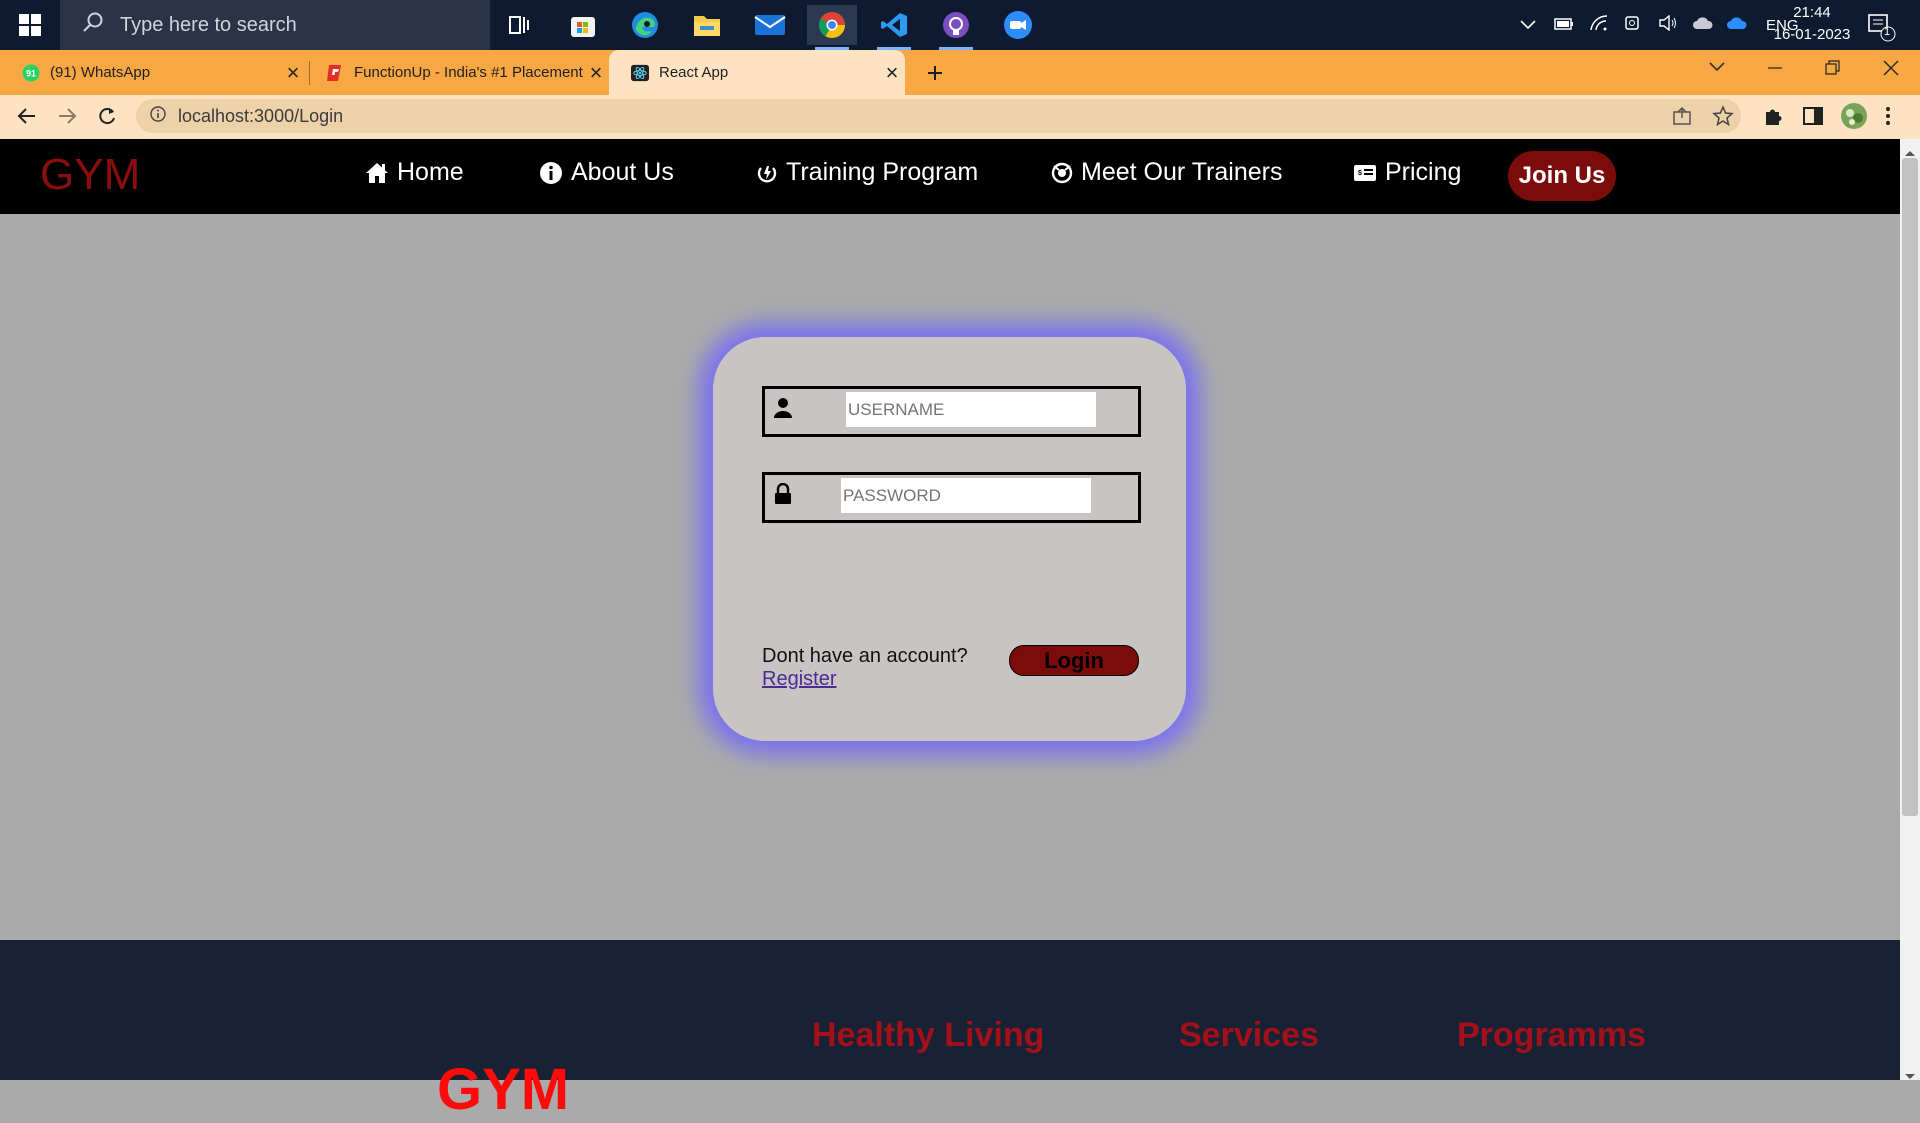 Image resolution: width=1920 pixels, height=1123 pixels. I want to click on reload-icon, so click(107, 116).